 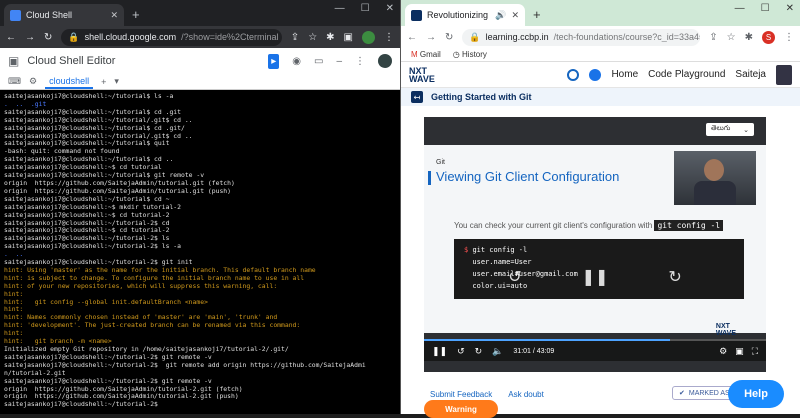 I want to click on nav-user: Saiteja, so click(x=750, y=74).